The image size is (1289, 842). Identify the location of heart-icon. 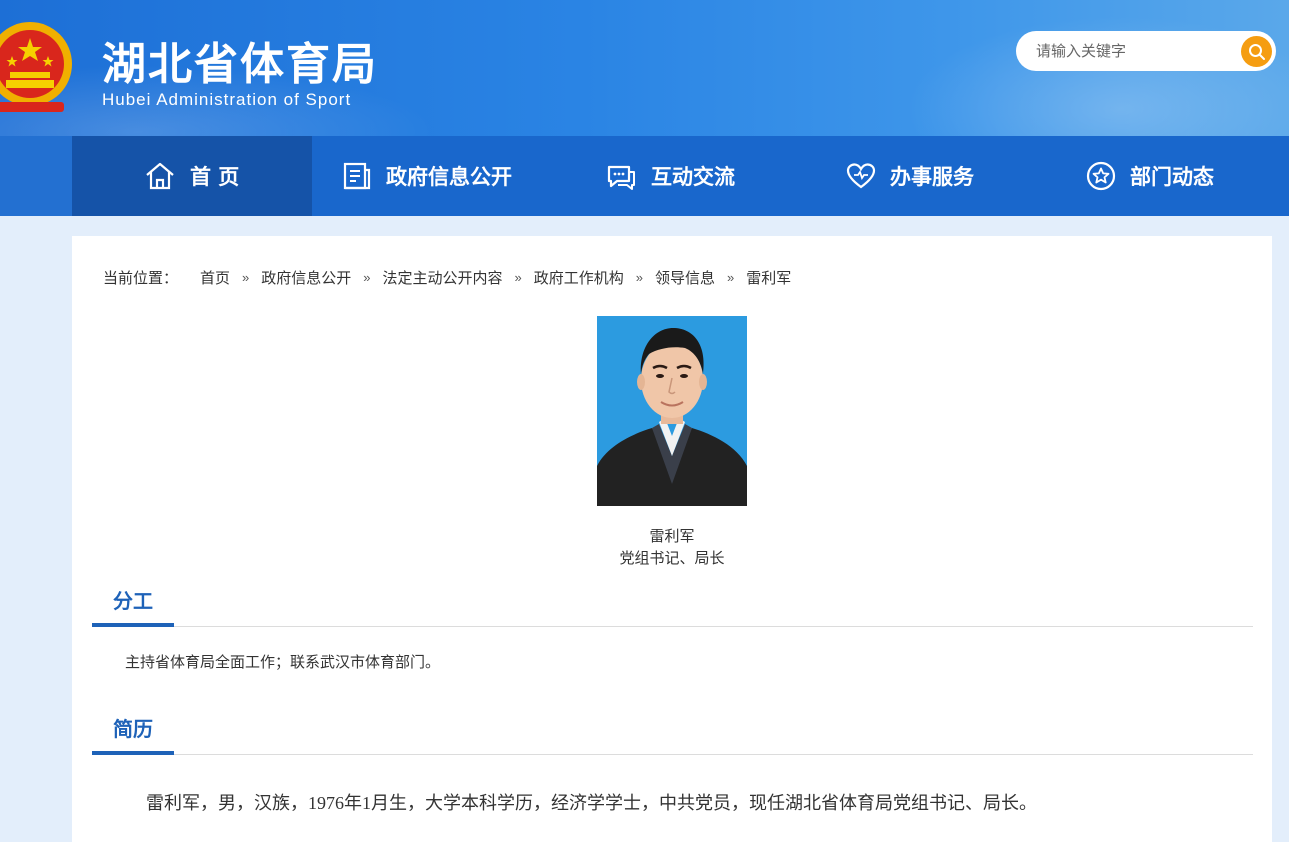
(861, 176).